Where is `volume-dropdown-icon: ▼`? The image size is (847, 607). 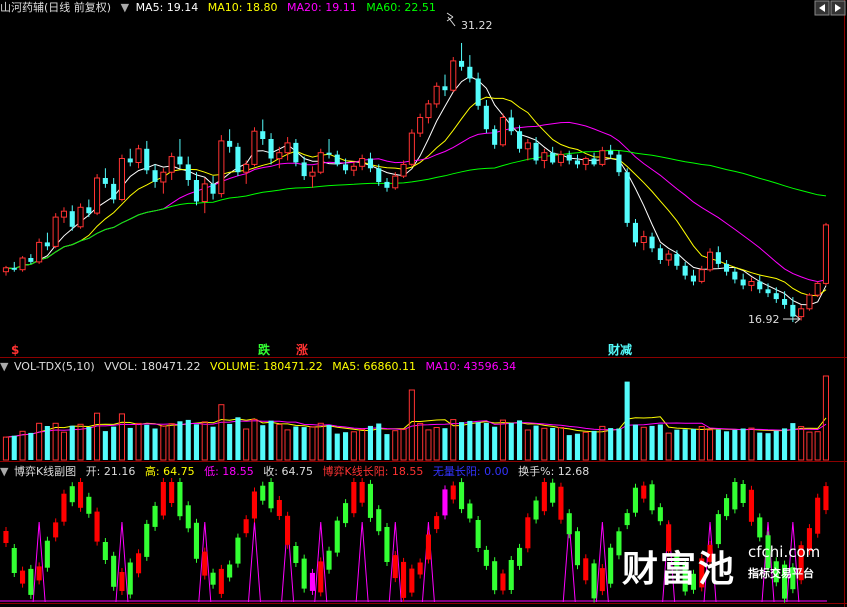
volume-dropdown-icon: ▼ is located at coordinates (4, 366).